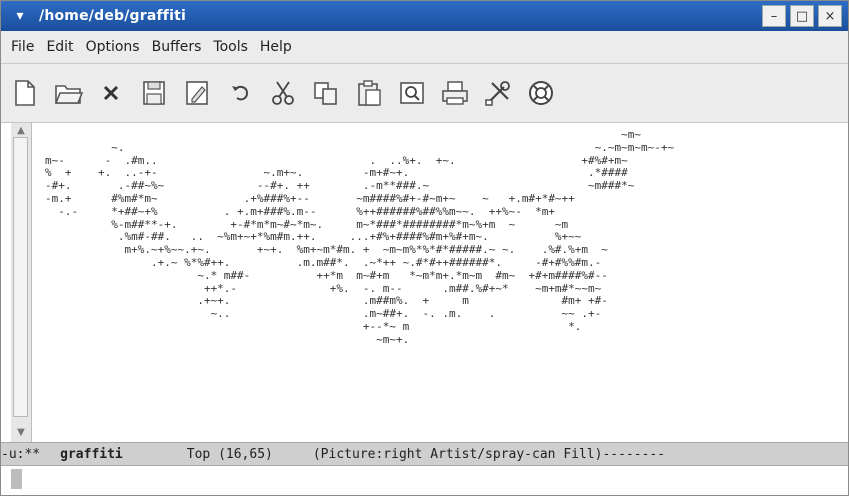 The height and width of the screenshot is (496, 849). What do you see at coordinates (276, 47) in the screenshot?
I see `menu-help: Help` at bounding box center [276, 47].